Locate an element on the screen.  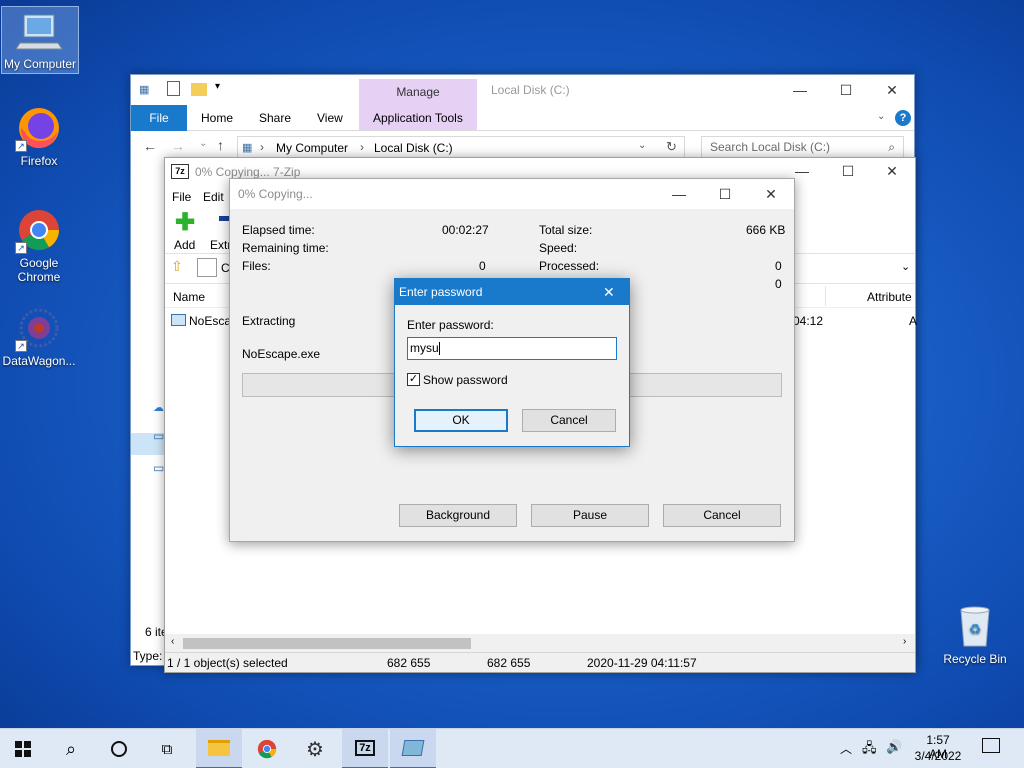
menu-file: File is located at coordinates (181, 197).